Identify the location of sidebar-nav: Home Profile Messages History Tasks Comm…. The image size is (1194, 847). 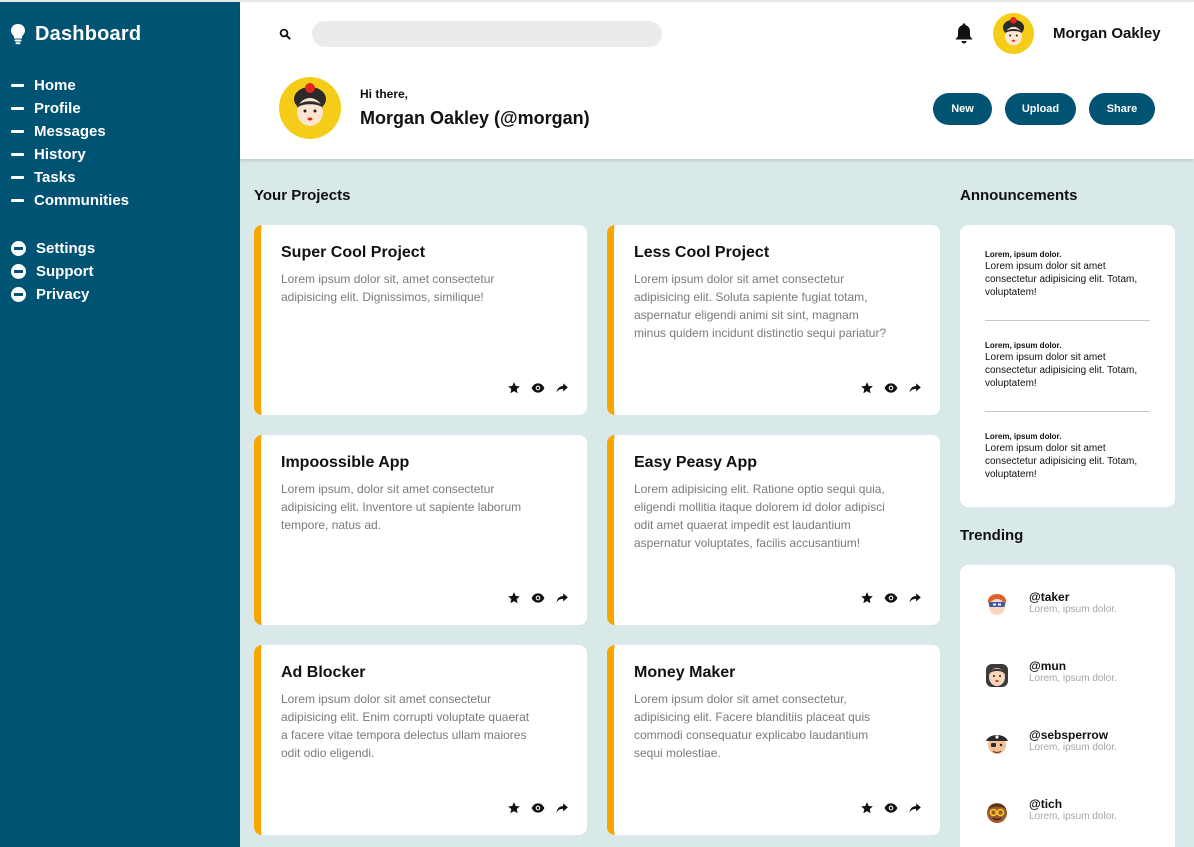
(120, 143).